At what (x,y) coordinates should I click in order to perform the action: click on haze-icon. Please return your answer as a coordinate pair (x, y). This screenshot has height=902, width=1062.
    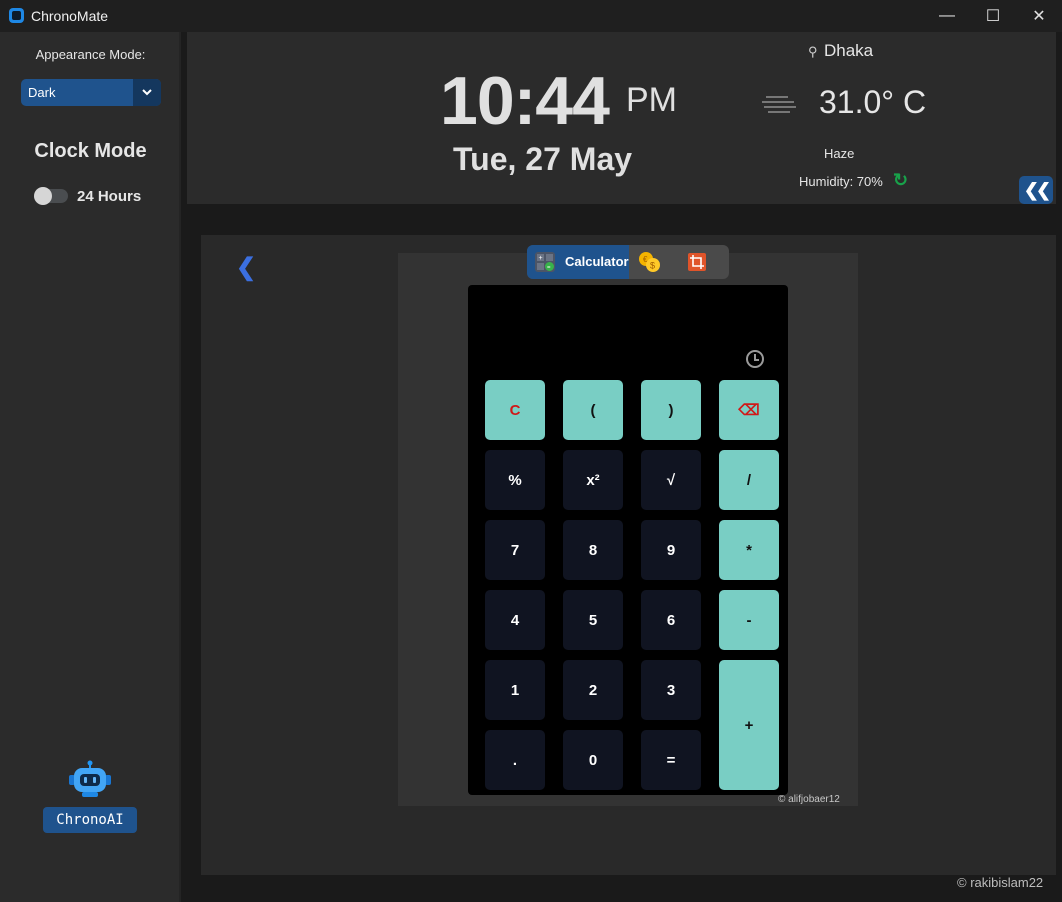
    Looking at the image, I should click on (779, 104).